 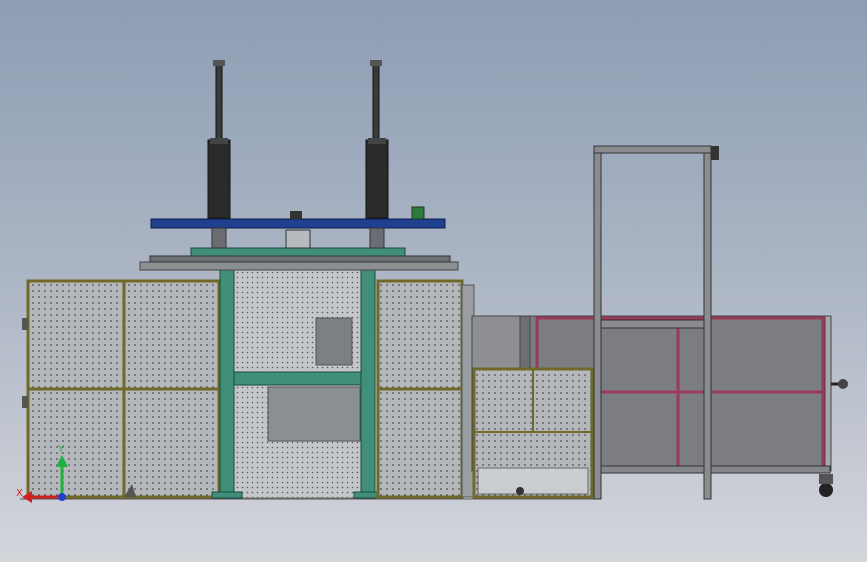 What do you see at coordinates (121, 389) in the screenshot?
I see `left-guard-panel` at bounding box center [121, 389].